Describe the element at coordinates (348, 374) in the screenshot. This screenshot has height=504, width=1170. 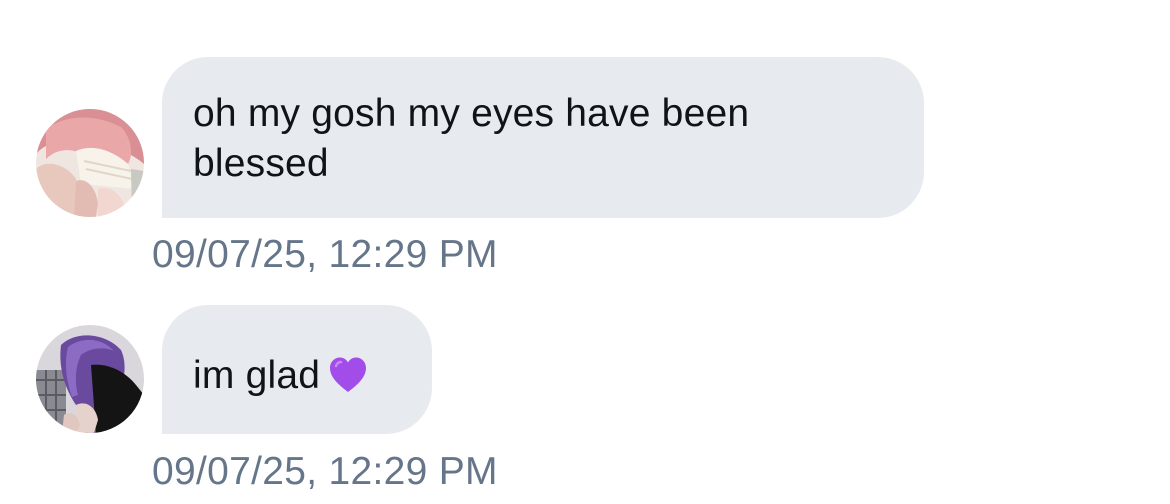
I see `purple-heart-icon` at that location.